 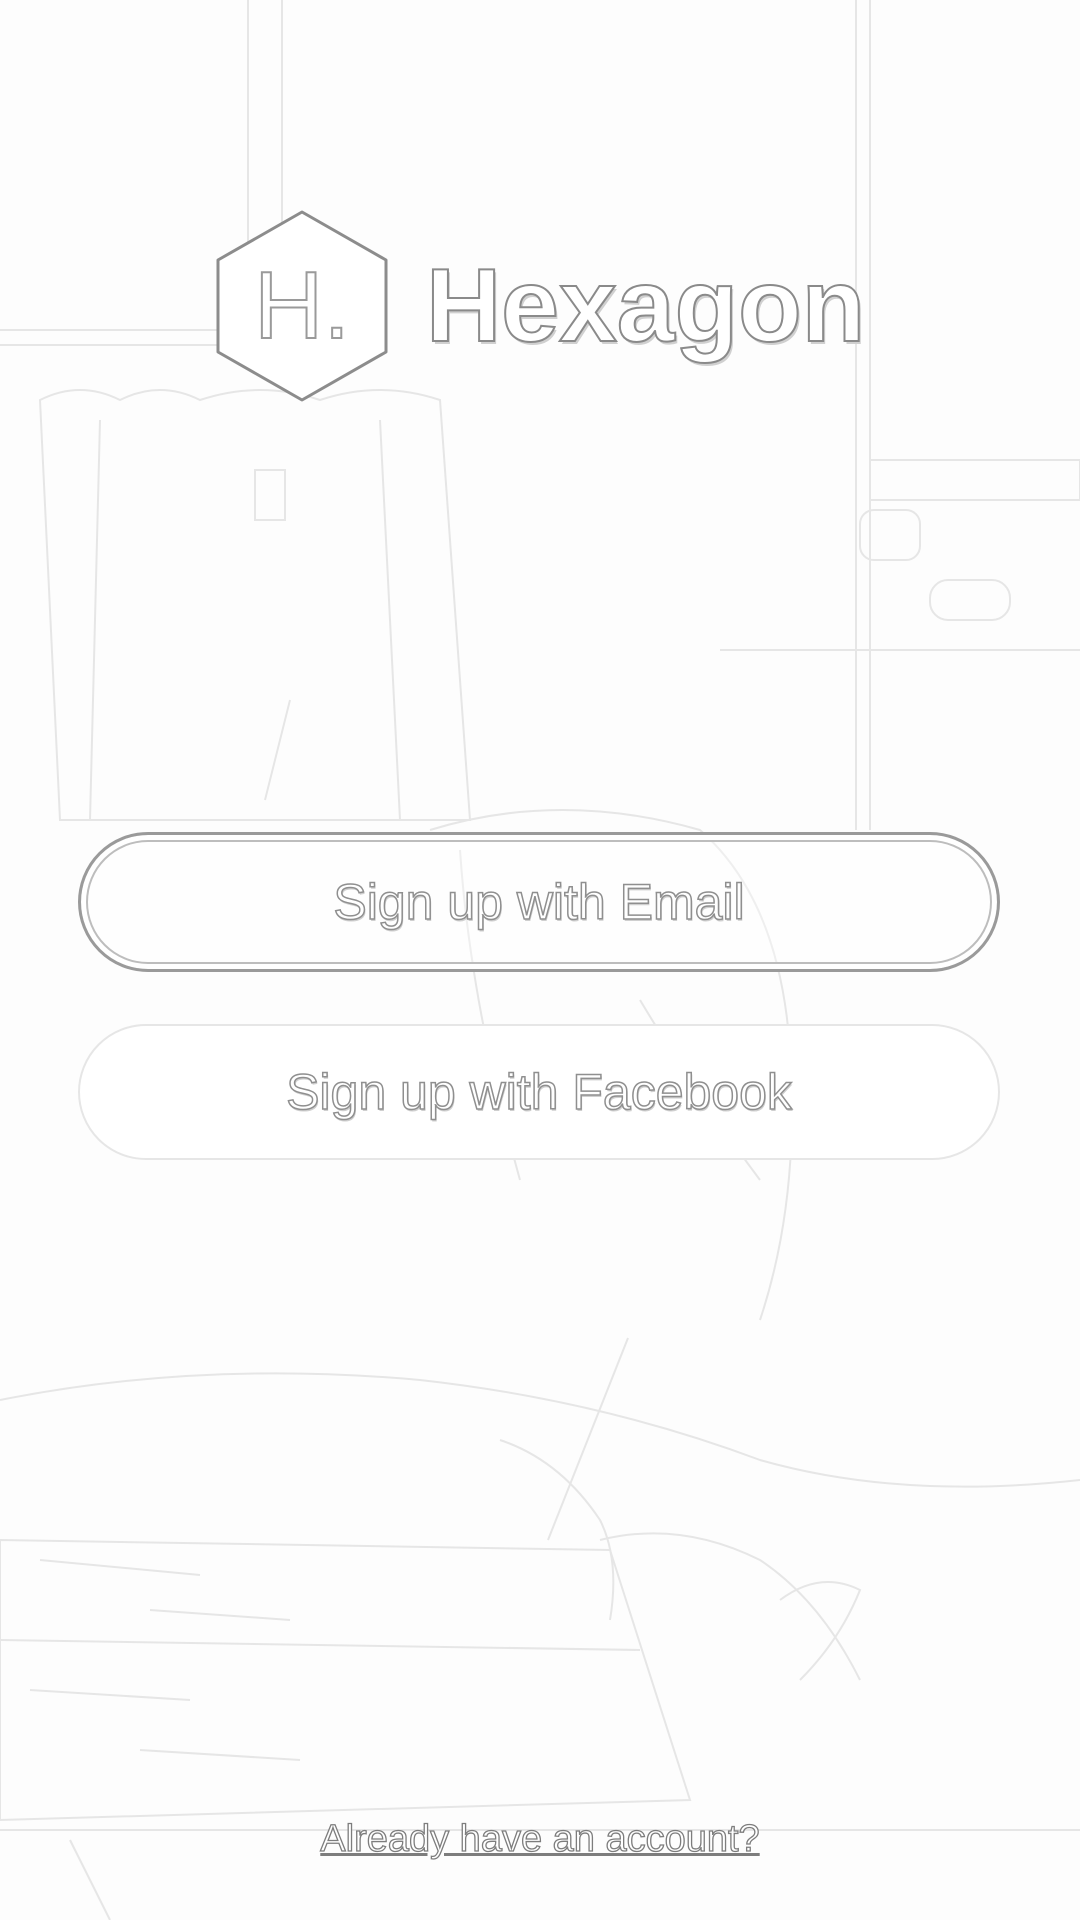 I want to click on app-logo: H. Hexagon, so click(x=540, y=306).